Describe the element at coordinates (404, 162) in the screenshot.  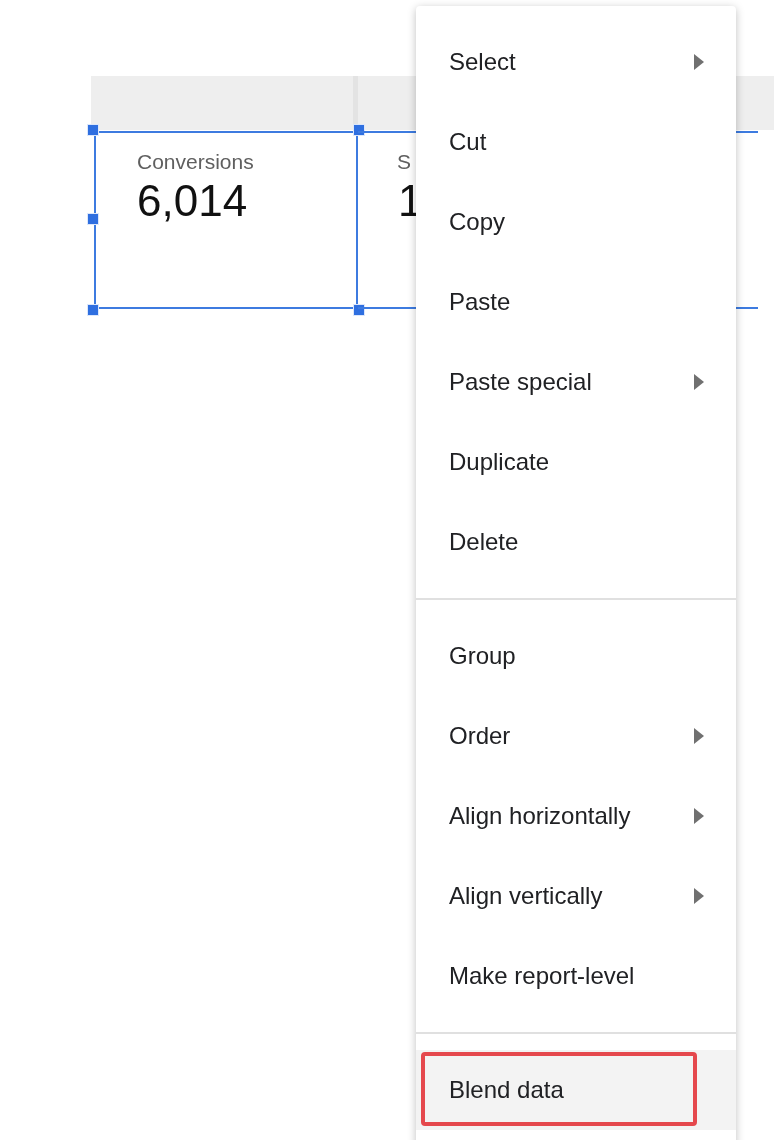
I see `metric-label: S` at that location.